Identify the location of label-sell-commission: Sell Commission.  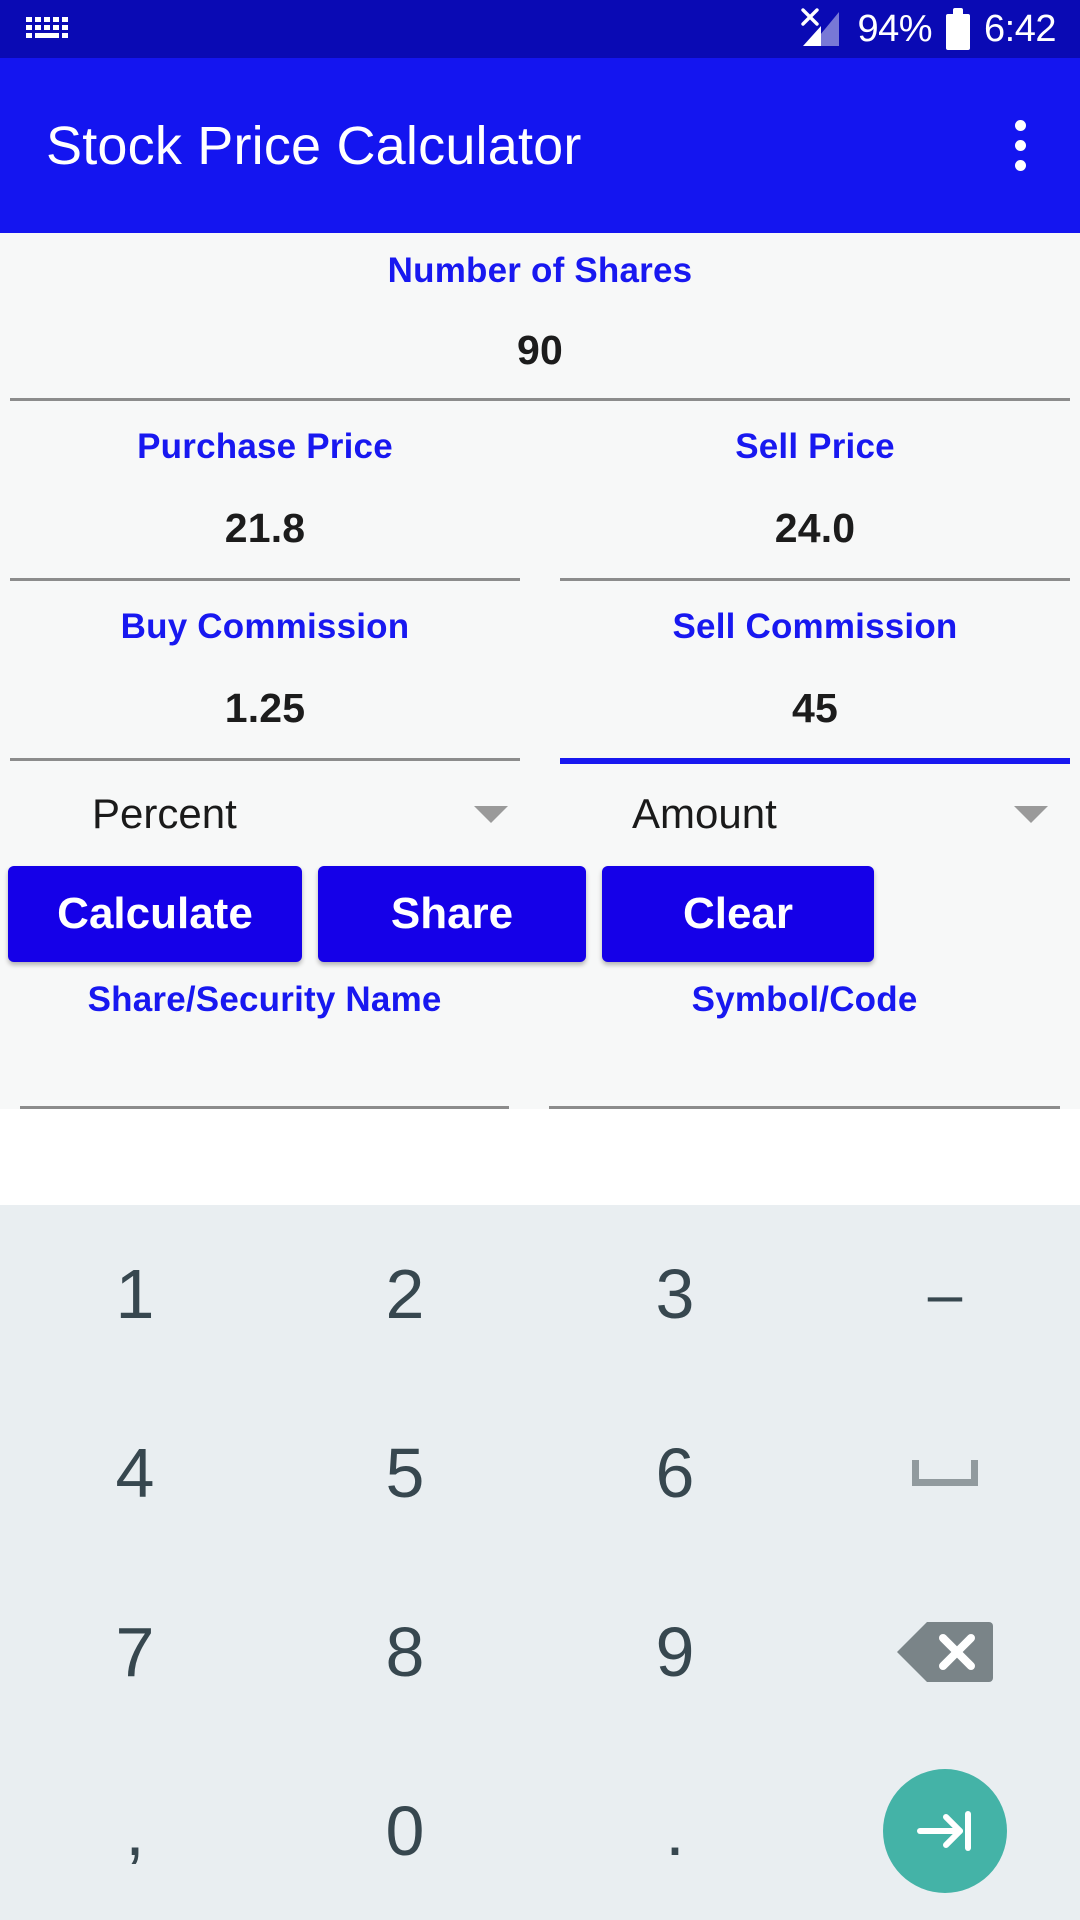
(815, 626).